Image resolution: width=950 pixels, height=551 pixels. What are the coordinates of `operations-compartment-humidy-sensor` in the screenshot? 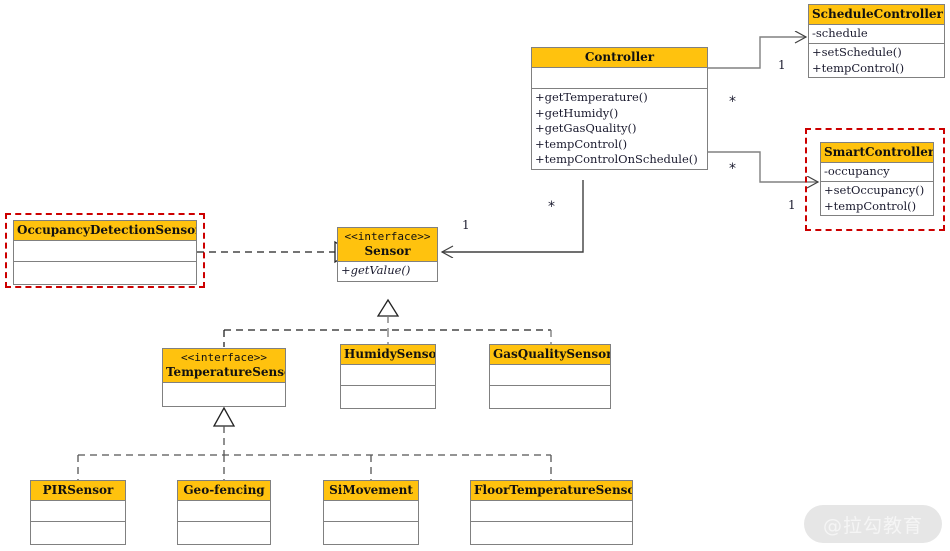 It's located at (388, 397).